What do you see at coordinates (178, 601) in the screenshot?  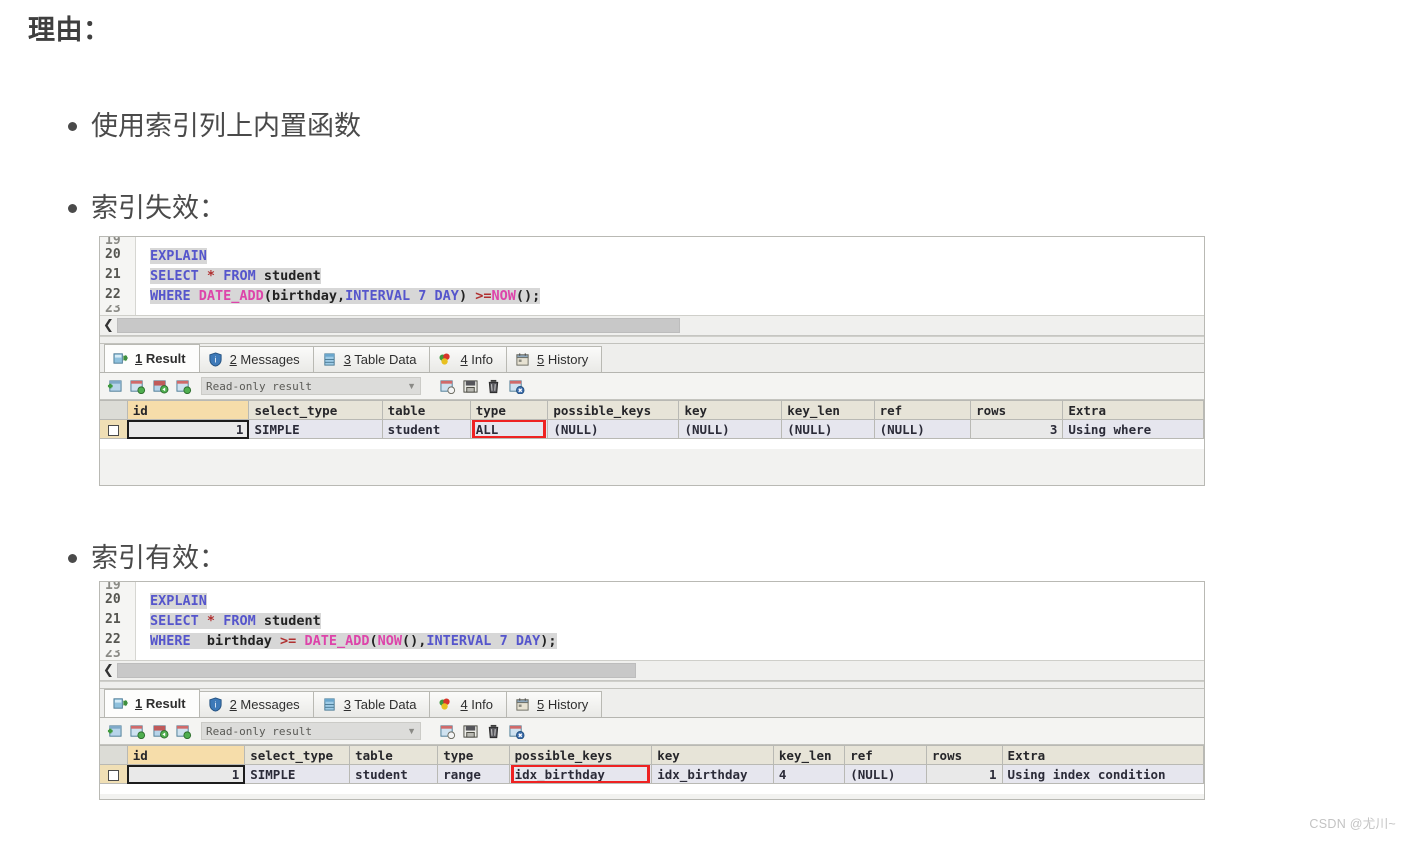 I see `sql-code-line: EXPLAIN` at bounding box center [178, 601].